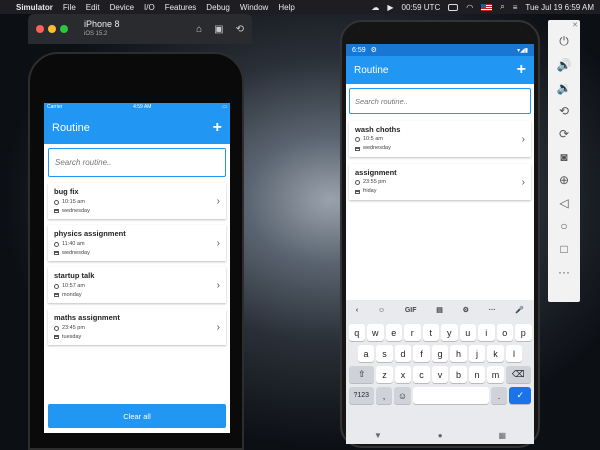 This screenshot has width=600, height=450. I want to click on menubar-datetime: Tue Jul 19 6:59 AM, so click(559, 7).